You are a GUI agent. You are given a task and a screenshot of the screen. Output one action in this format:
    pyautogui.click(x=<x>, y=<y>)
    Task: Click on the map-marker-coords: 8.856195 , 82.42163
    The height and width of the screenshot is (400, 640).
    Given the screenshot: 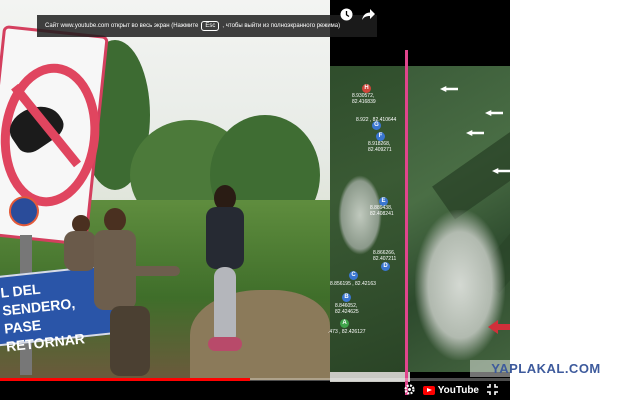 What is the action you would take?
    pyautogui.click(x=353, y=284)
    